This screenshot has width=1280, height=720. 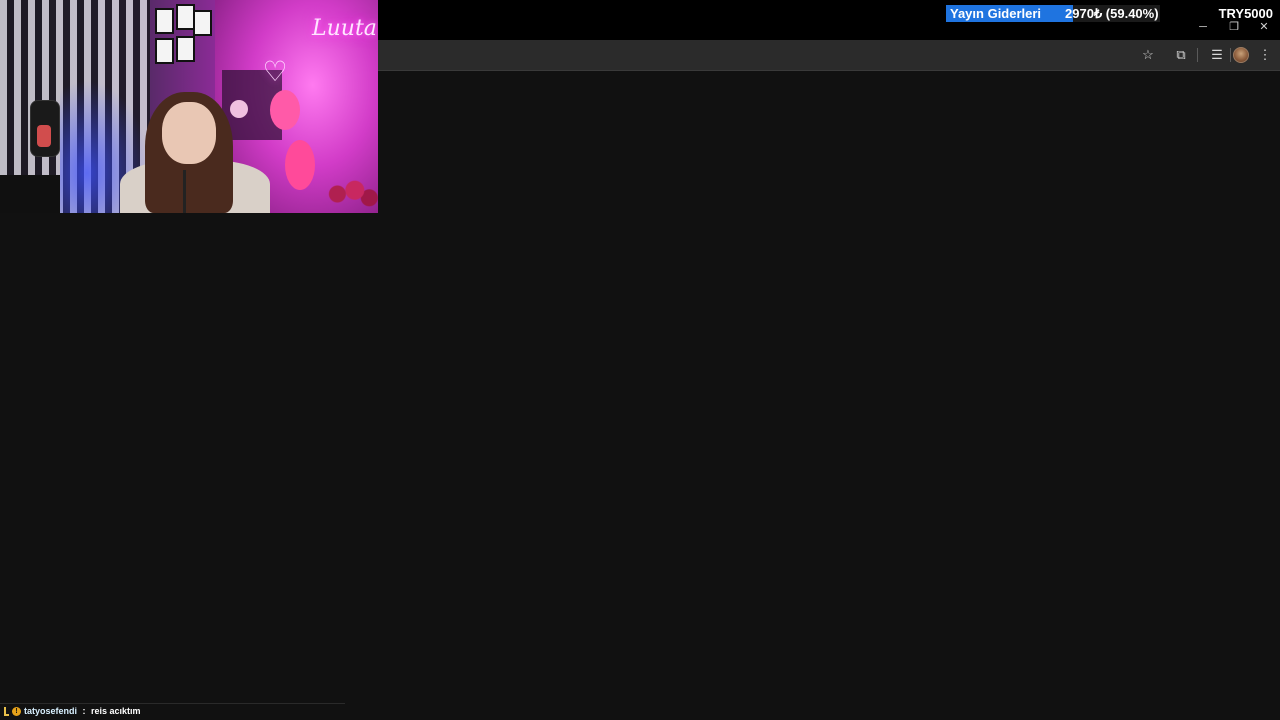 What do you see at coordinates (189, 133) in the screenshot?
I see `person-face` at bounding box center [189, 133].